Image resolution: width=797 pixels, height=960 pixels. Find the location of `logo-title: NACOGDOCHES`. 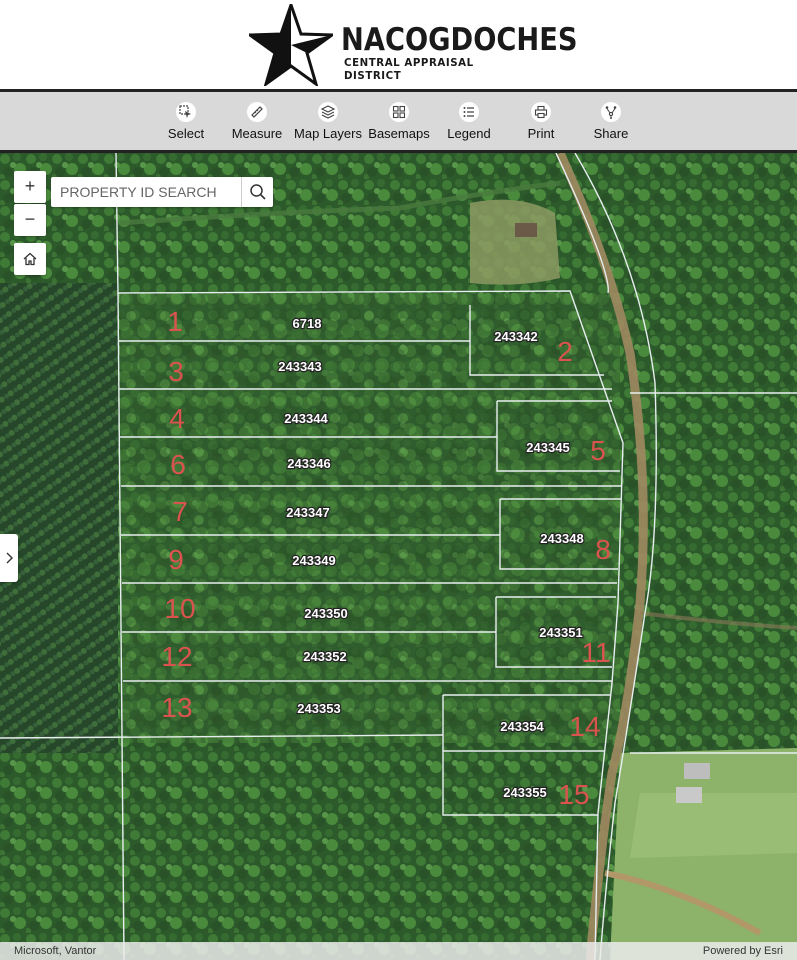

logo-title: NACOGDOCHES is located at coordinates (459, 40).